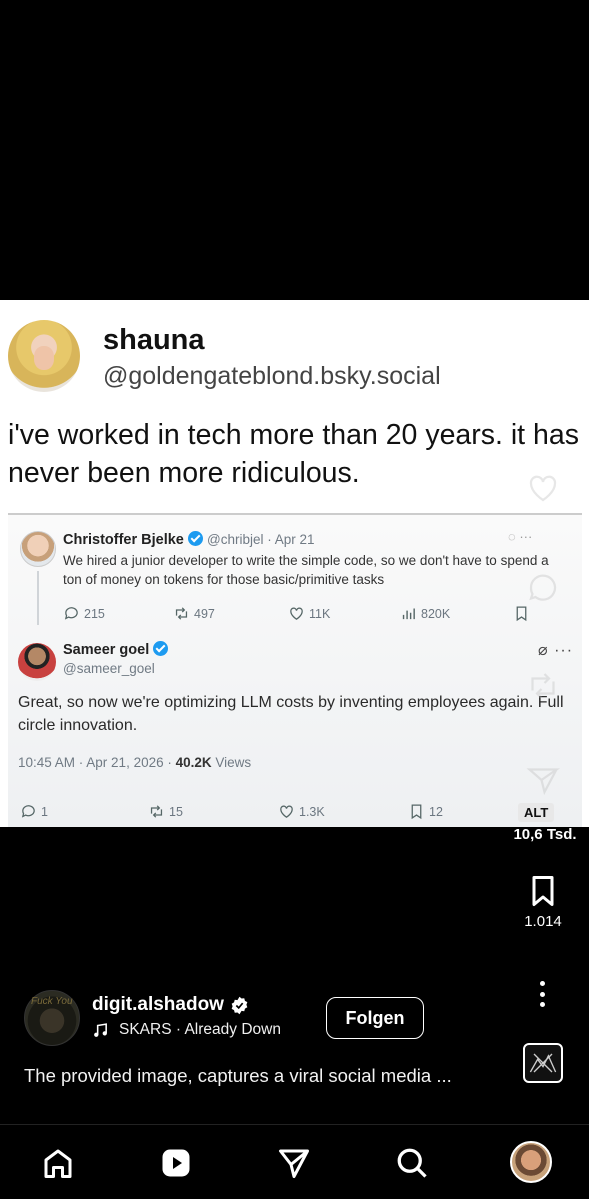 The image size is (589, 1199). I want to click on repost-button, so click(543, 686).